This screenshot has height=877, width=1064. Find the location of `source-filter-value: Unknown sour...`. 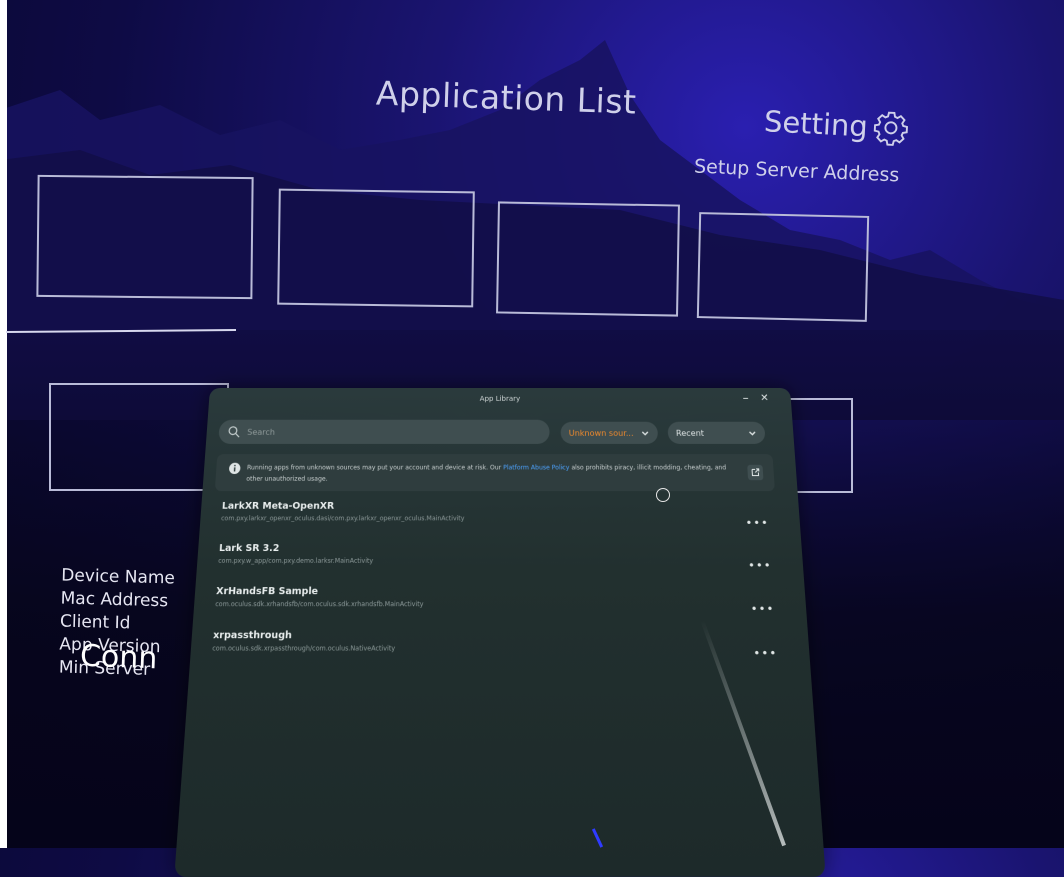

source-filter-value: Unknown sour... is located at coordinates (601, 433).